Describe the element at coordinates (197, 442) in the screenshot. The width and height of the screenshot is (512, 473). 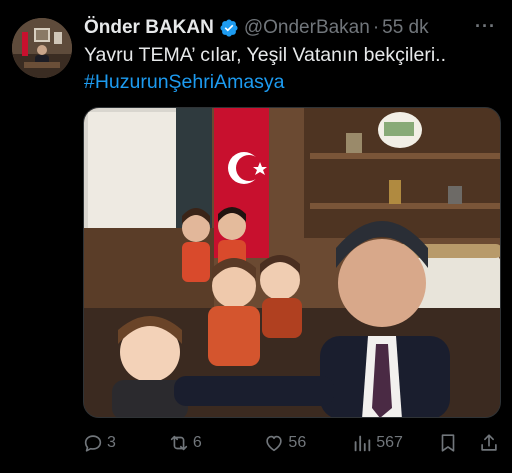
I see `retweet-count: 6` at that location.